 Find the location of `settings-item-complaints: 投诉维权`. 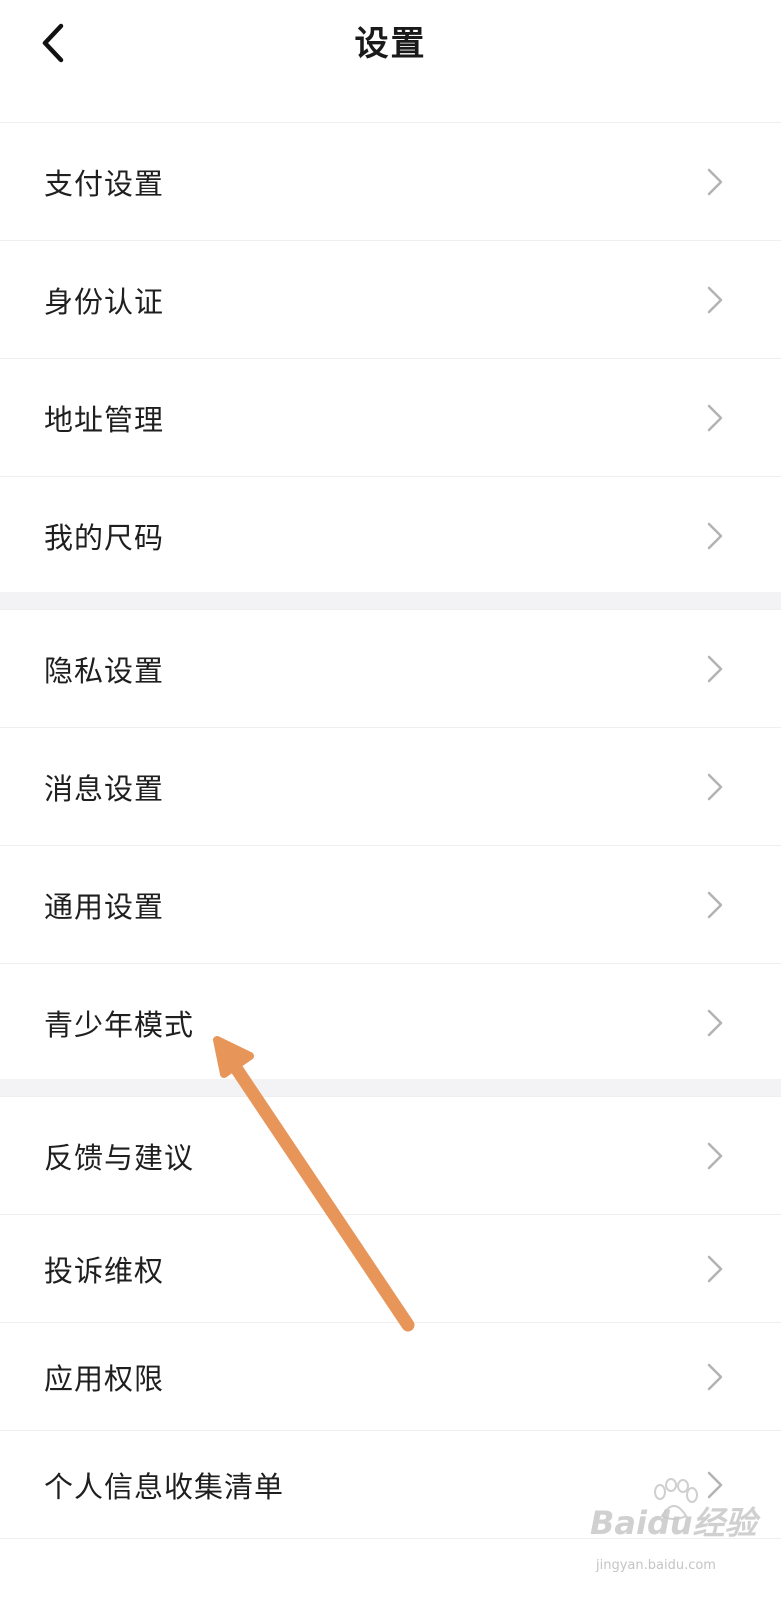

settings-item-complaints: 投诉维权 is located at coordinates (390, 1268).